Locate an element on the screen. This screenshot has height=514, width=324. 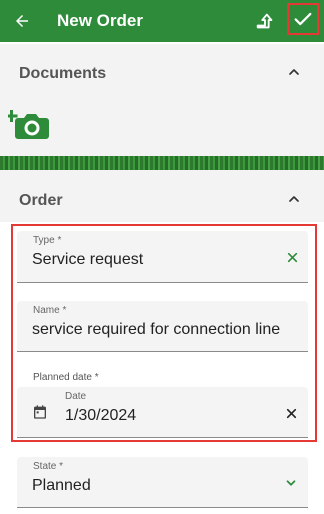
planned-date-value: 1/30/2024 is located at coordinates (101, 415).